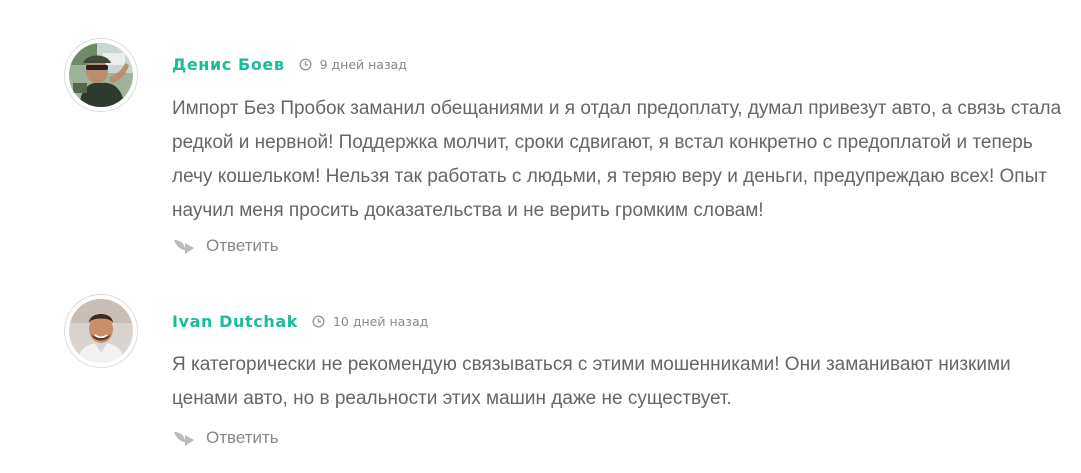  Describe the element at coordinates (380, 321) in the screenshot. I see `comment-time: 10 дней назад` at that location.